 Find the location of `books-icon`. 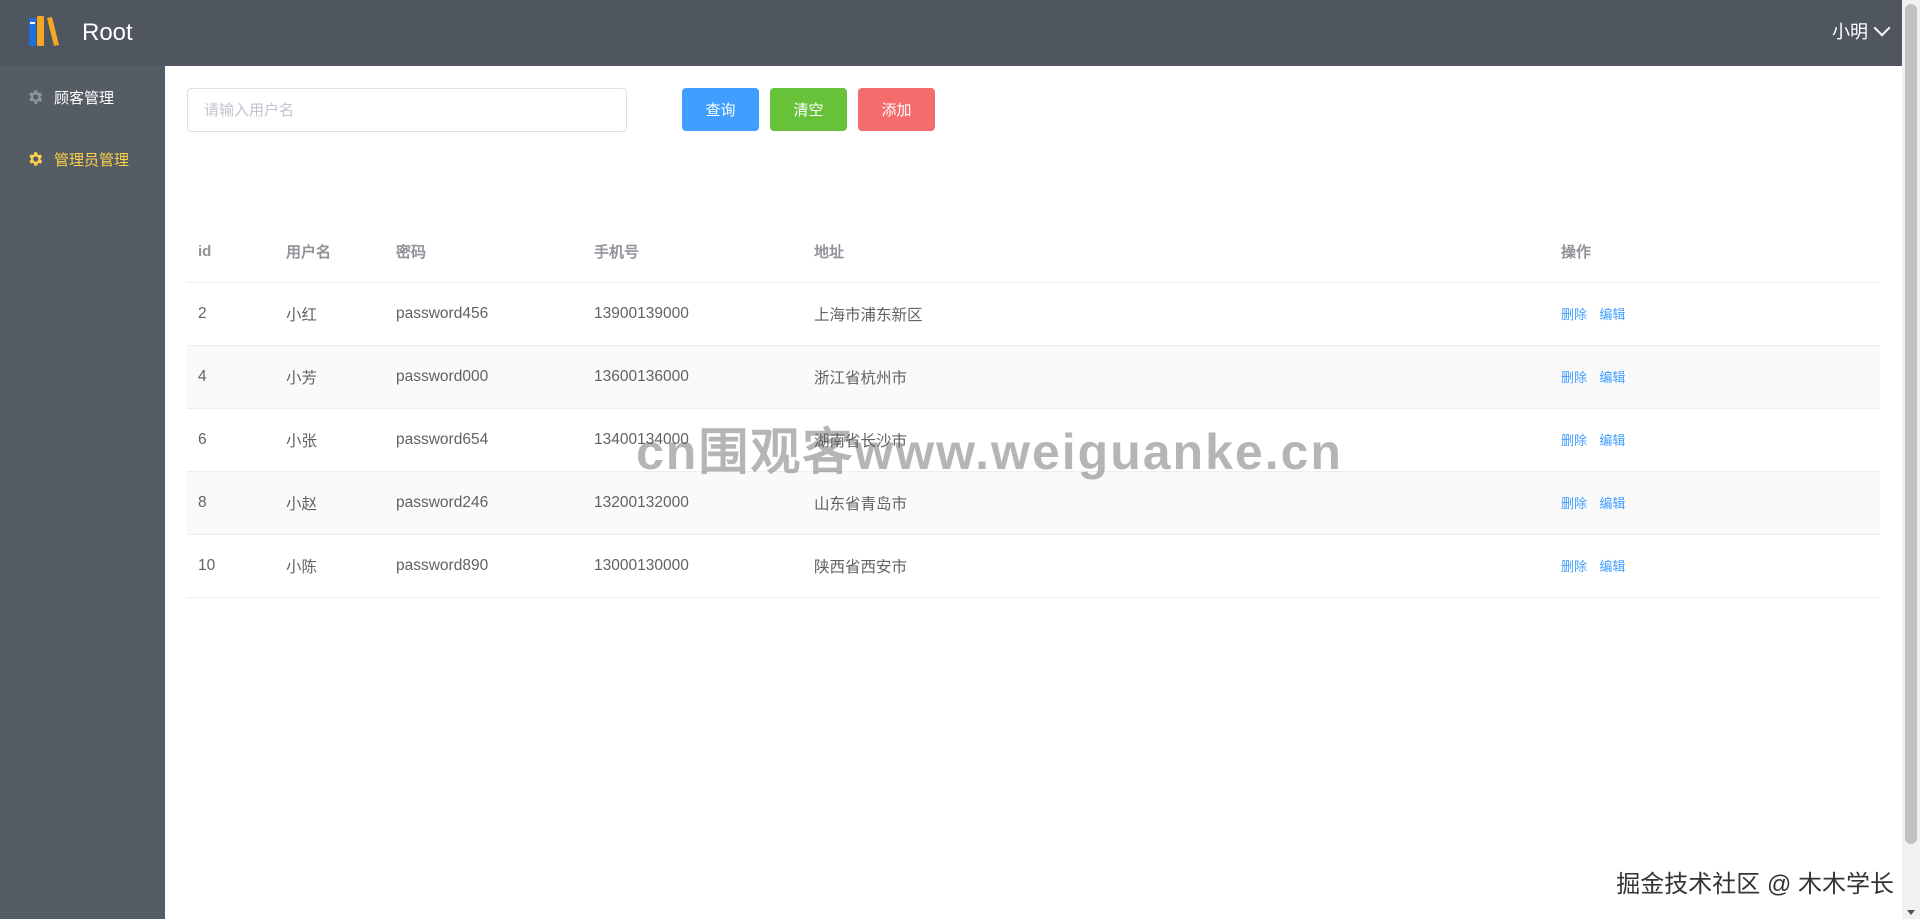

books-icon is located at coordinates (44, 31).